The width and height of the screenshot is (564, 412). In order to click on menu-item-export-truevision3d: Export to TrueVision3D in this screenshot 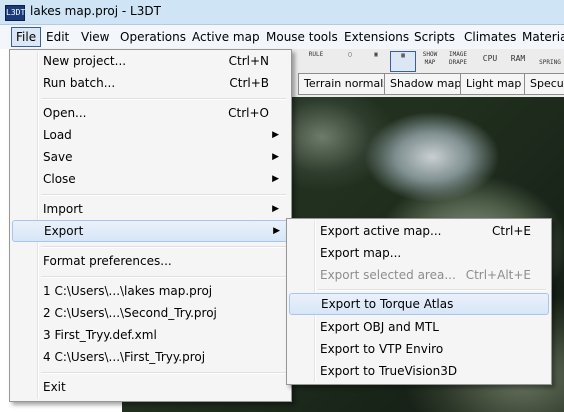, I will do `click(418, 371)`.